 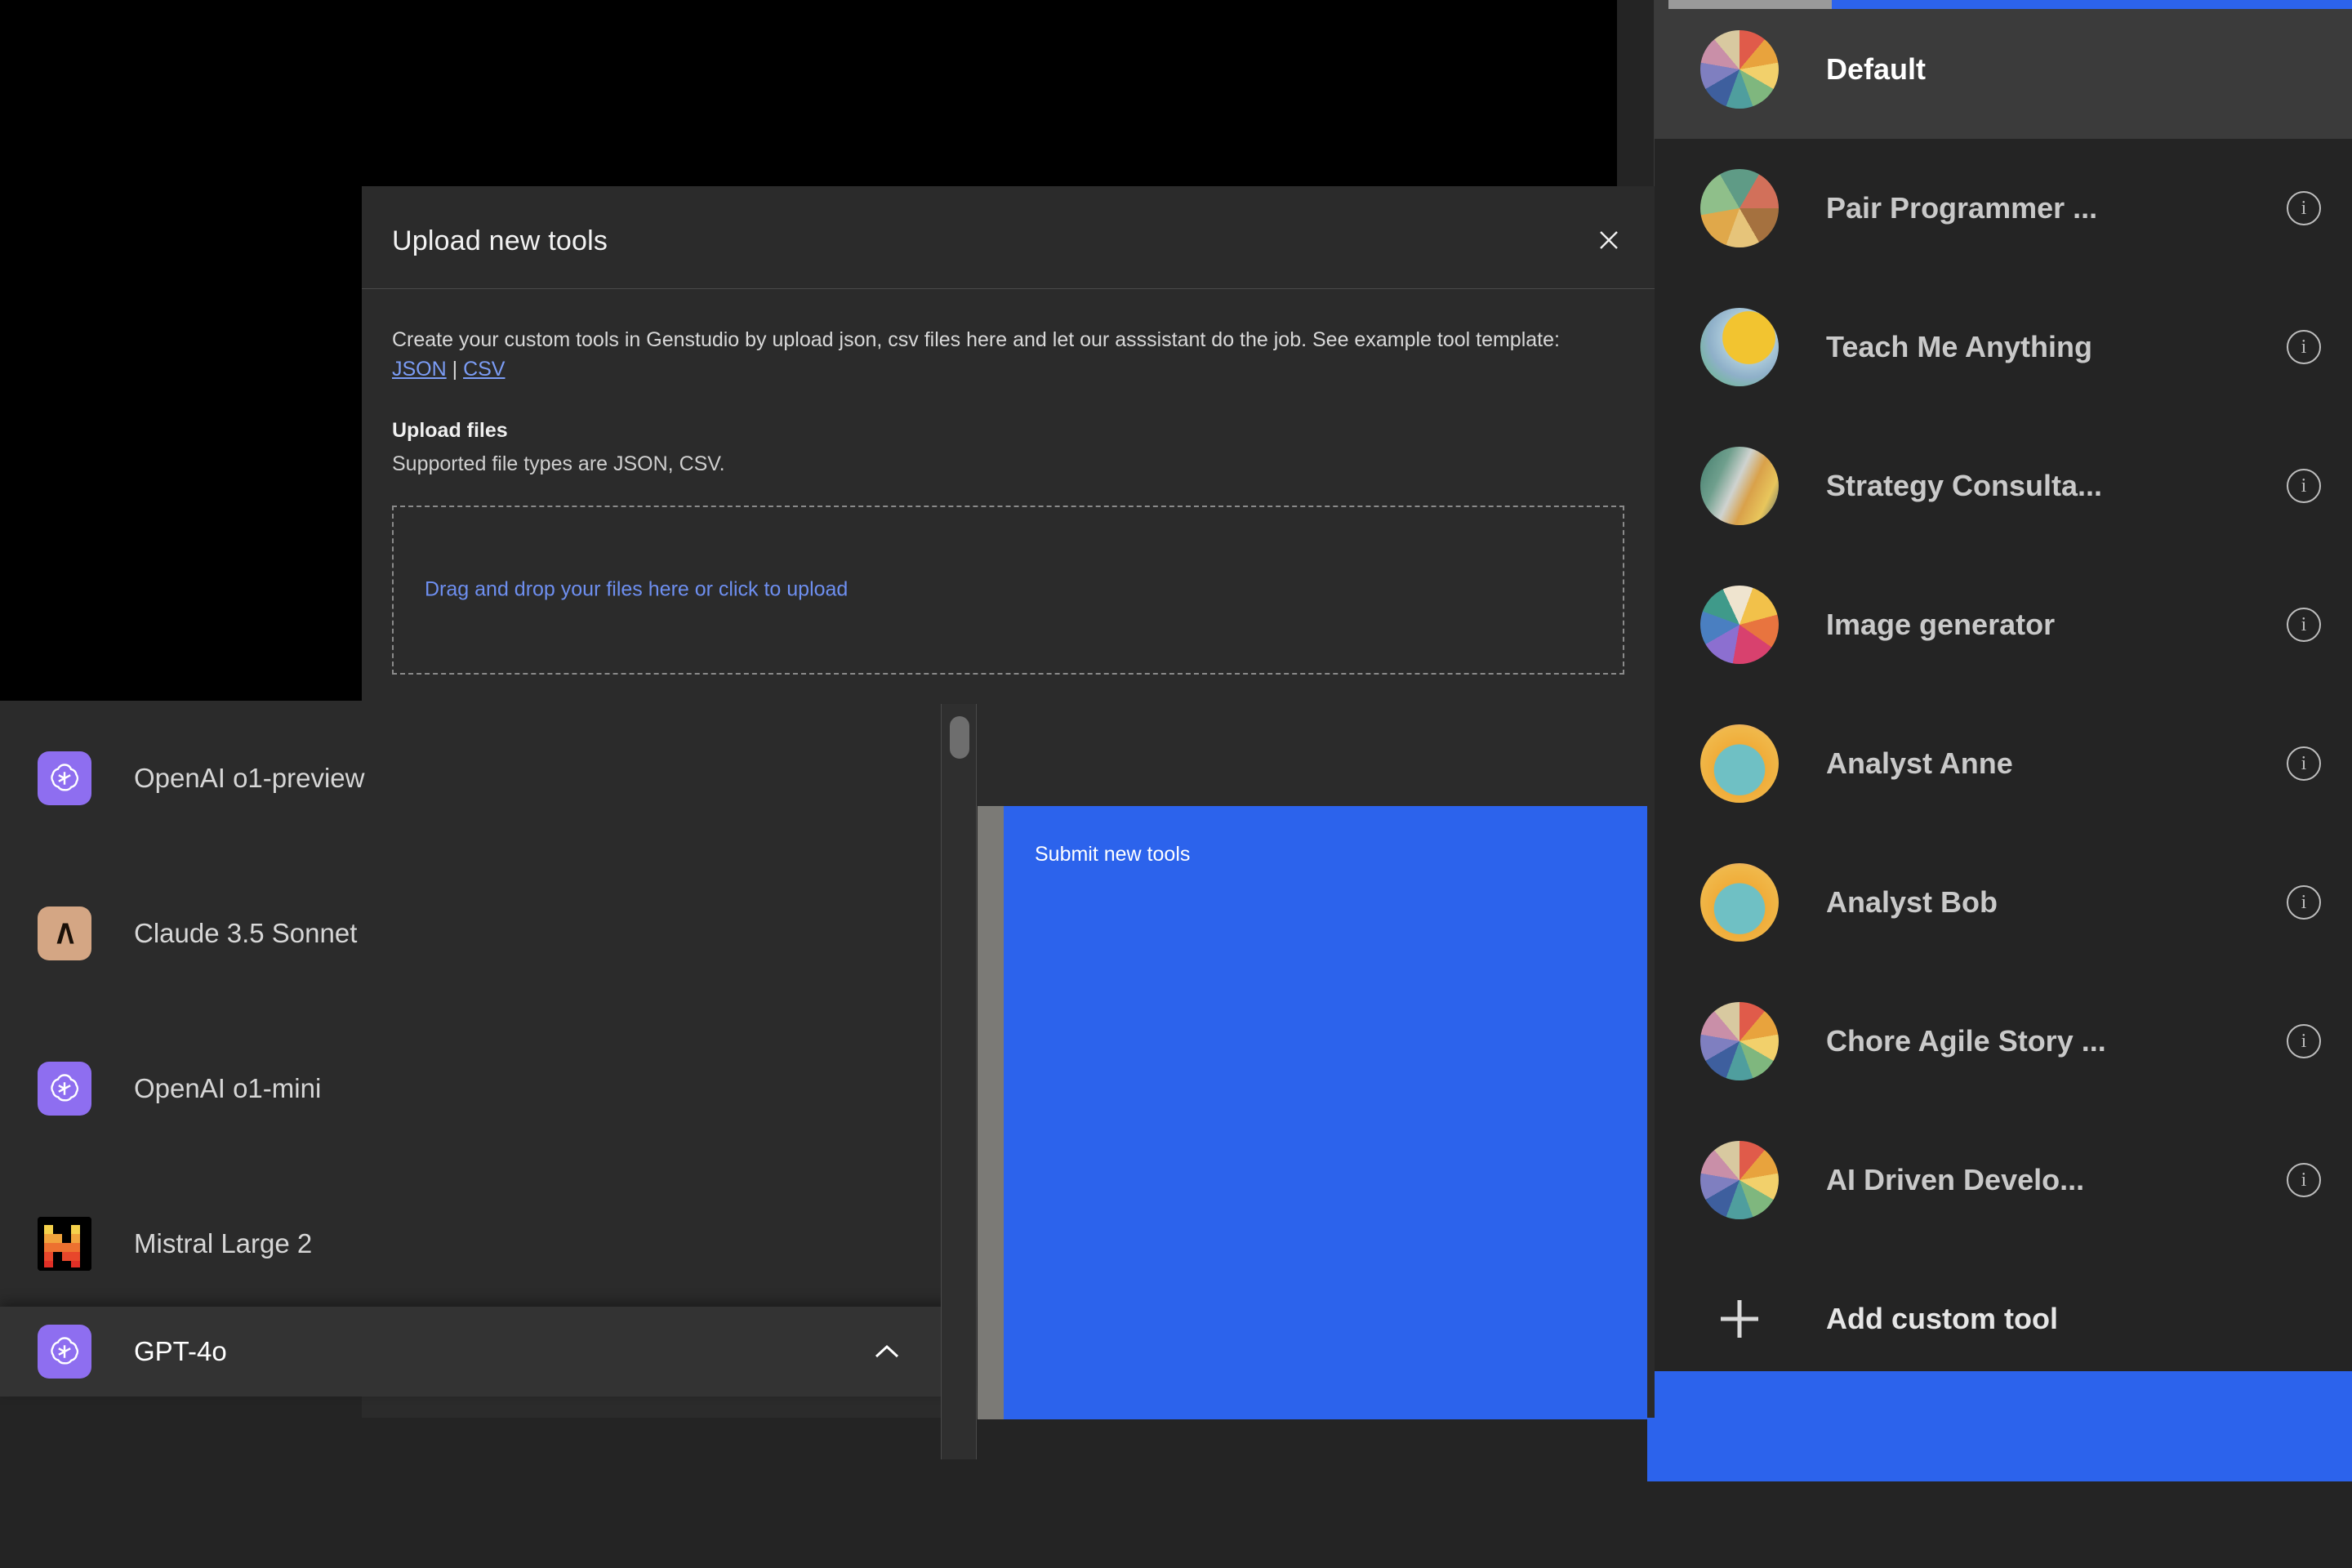 I want to click on figure-leaves-avatar, so click(x=1739, y=486).